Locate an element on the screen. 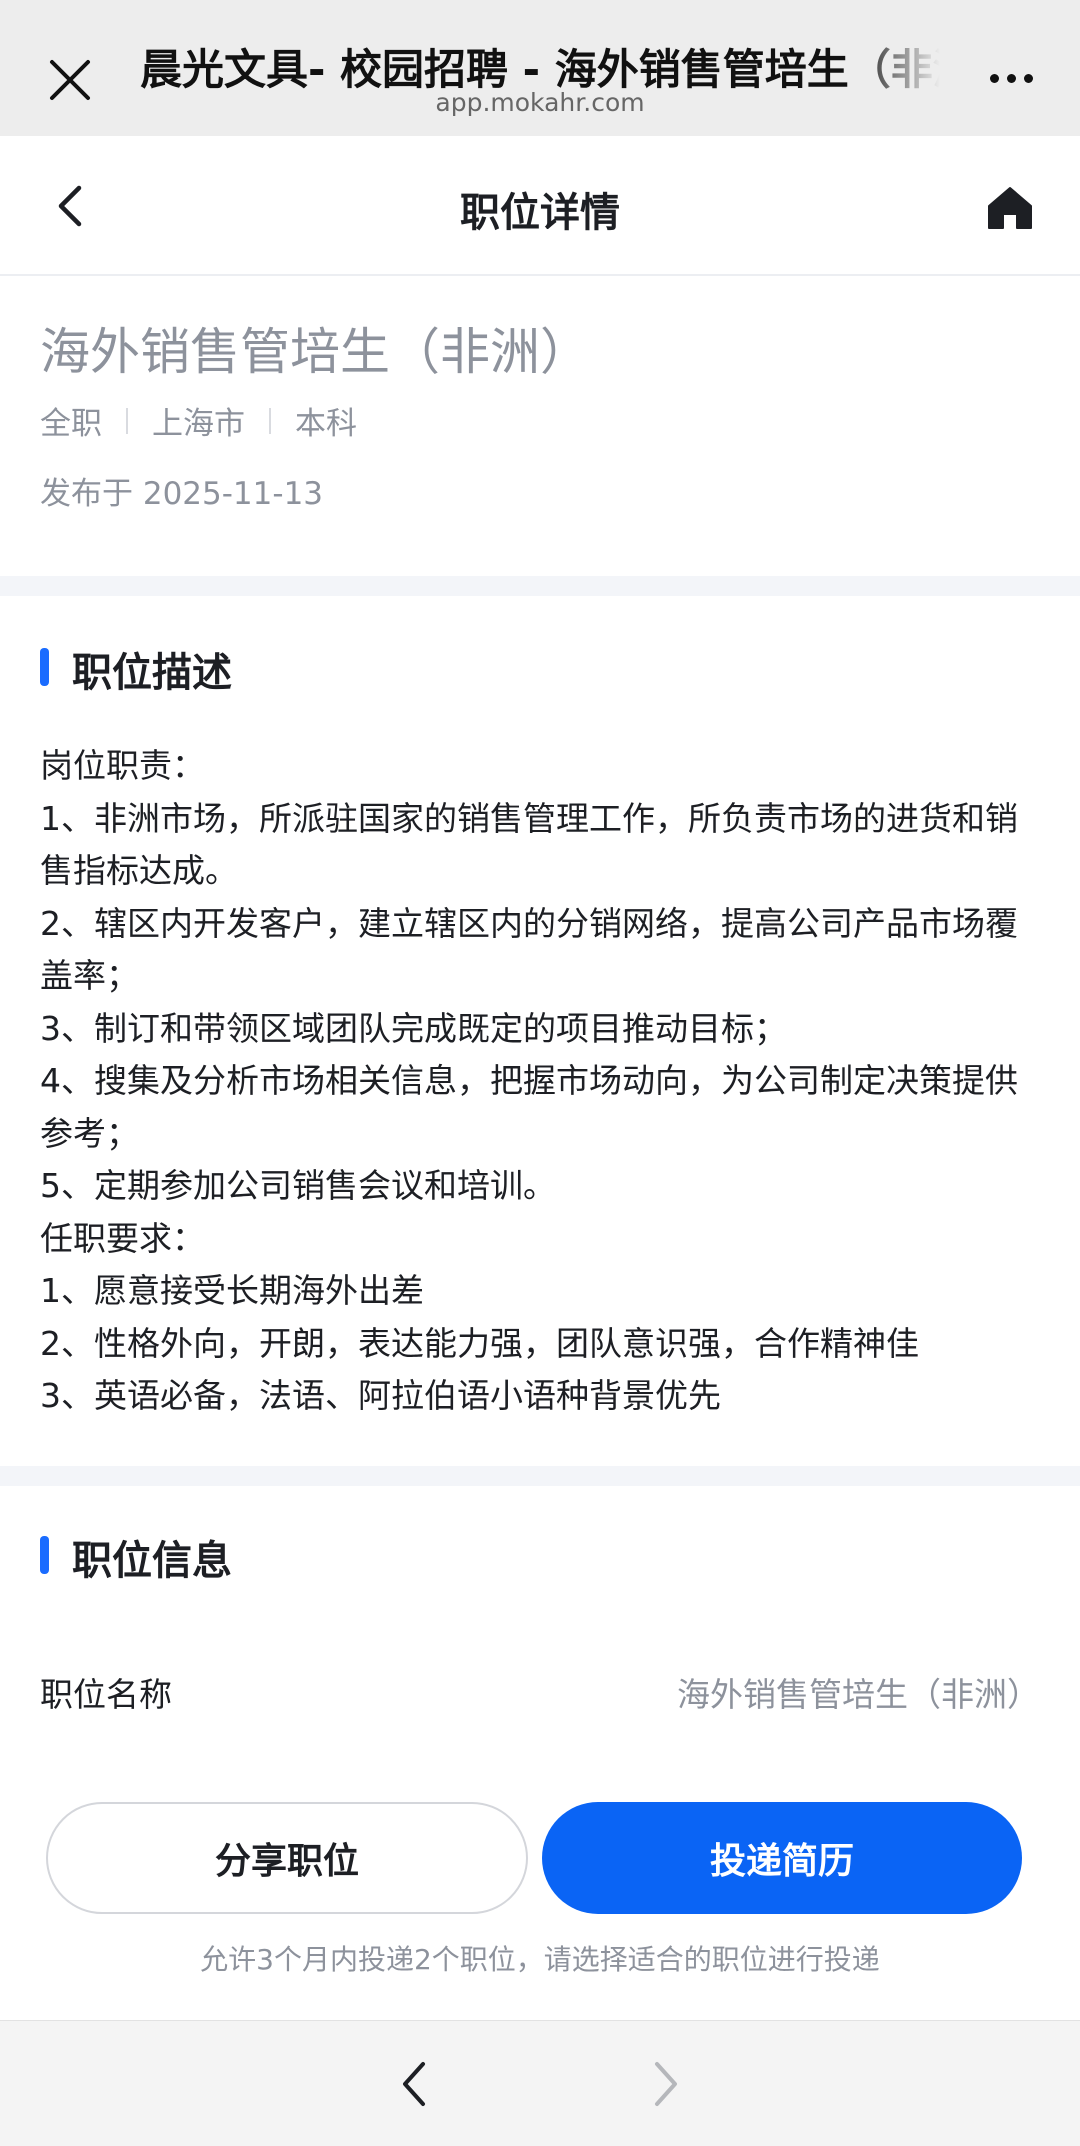  browser-forward-button is located at coordinates (666, 2084).